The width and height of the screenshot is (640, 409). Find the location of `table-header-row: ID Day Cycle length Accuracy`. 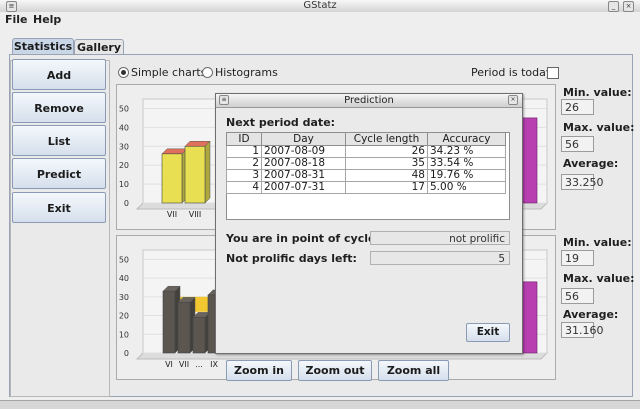

table-header-row: ID Day Cycle length Accuracy is located at coordinates (366, 139).